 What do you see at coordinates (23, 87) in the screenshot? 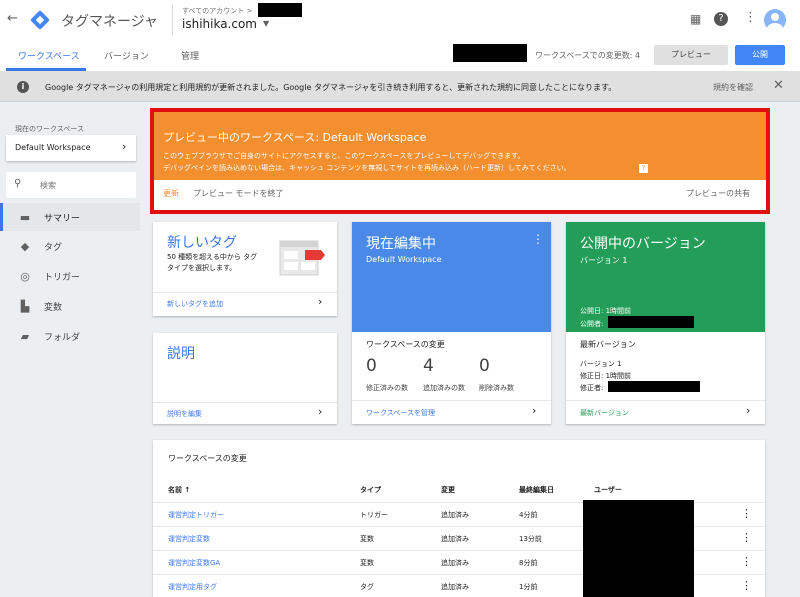
I see `info-icon: i` at bounding box center [23, 87].